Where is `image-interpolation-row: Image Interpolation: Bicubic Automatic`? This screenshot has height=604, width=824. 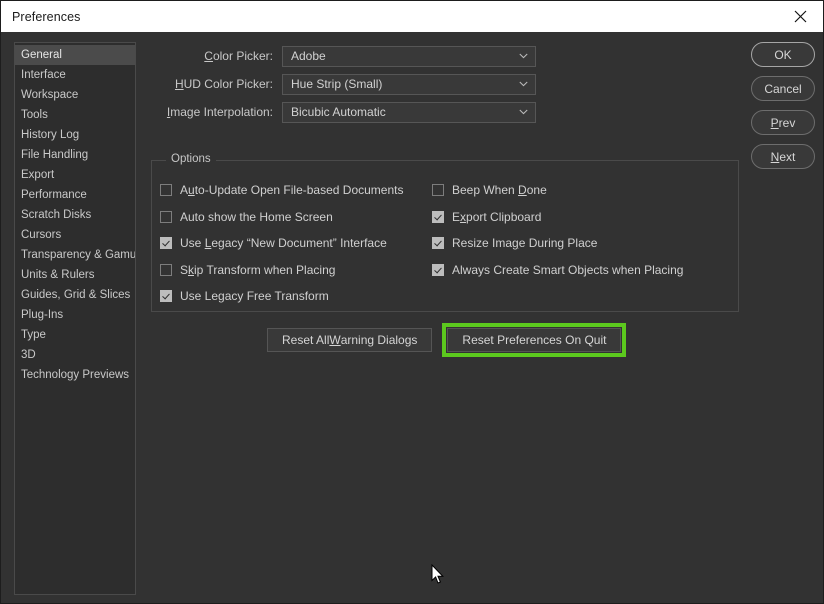 image-interpolation-row: Image Interpolation: Bicubic Automatic is located at coordinates (446, 112).